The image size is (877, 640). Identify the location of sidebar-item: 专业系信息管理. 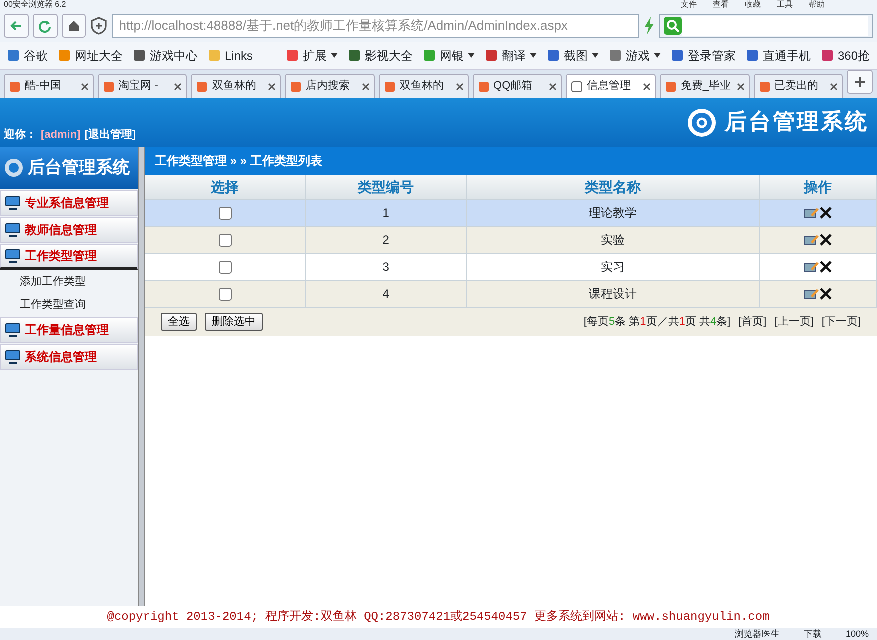
(69, 203).